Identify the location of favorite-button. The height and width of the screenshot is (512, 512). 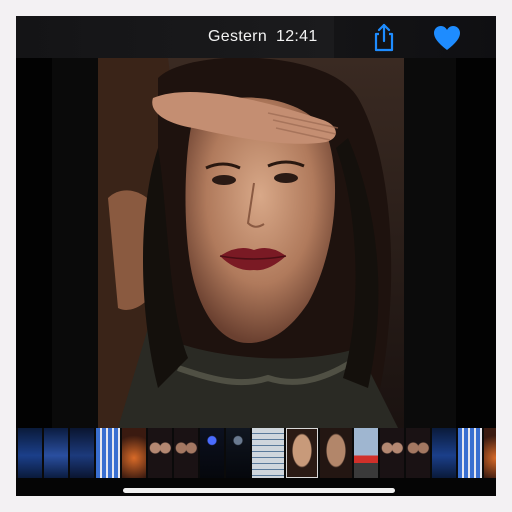
(447, 38).